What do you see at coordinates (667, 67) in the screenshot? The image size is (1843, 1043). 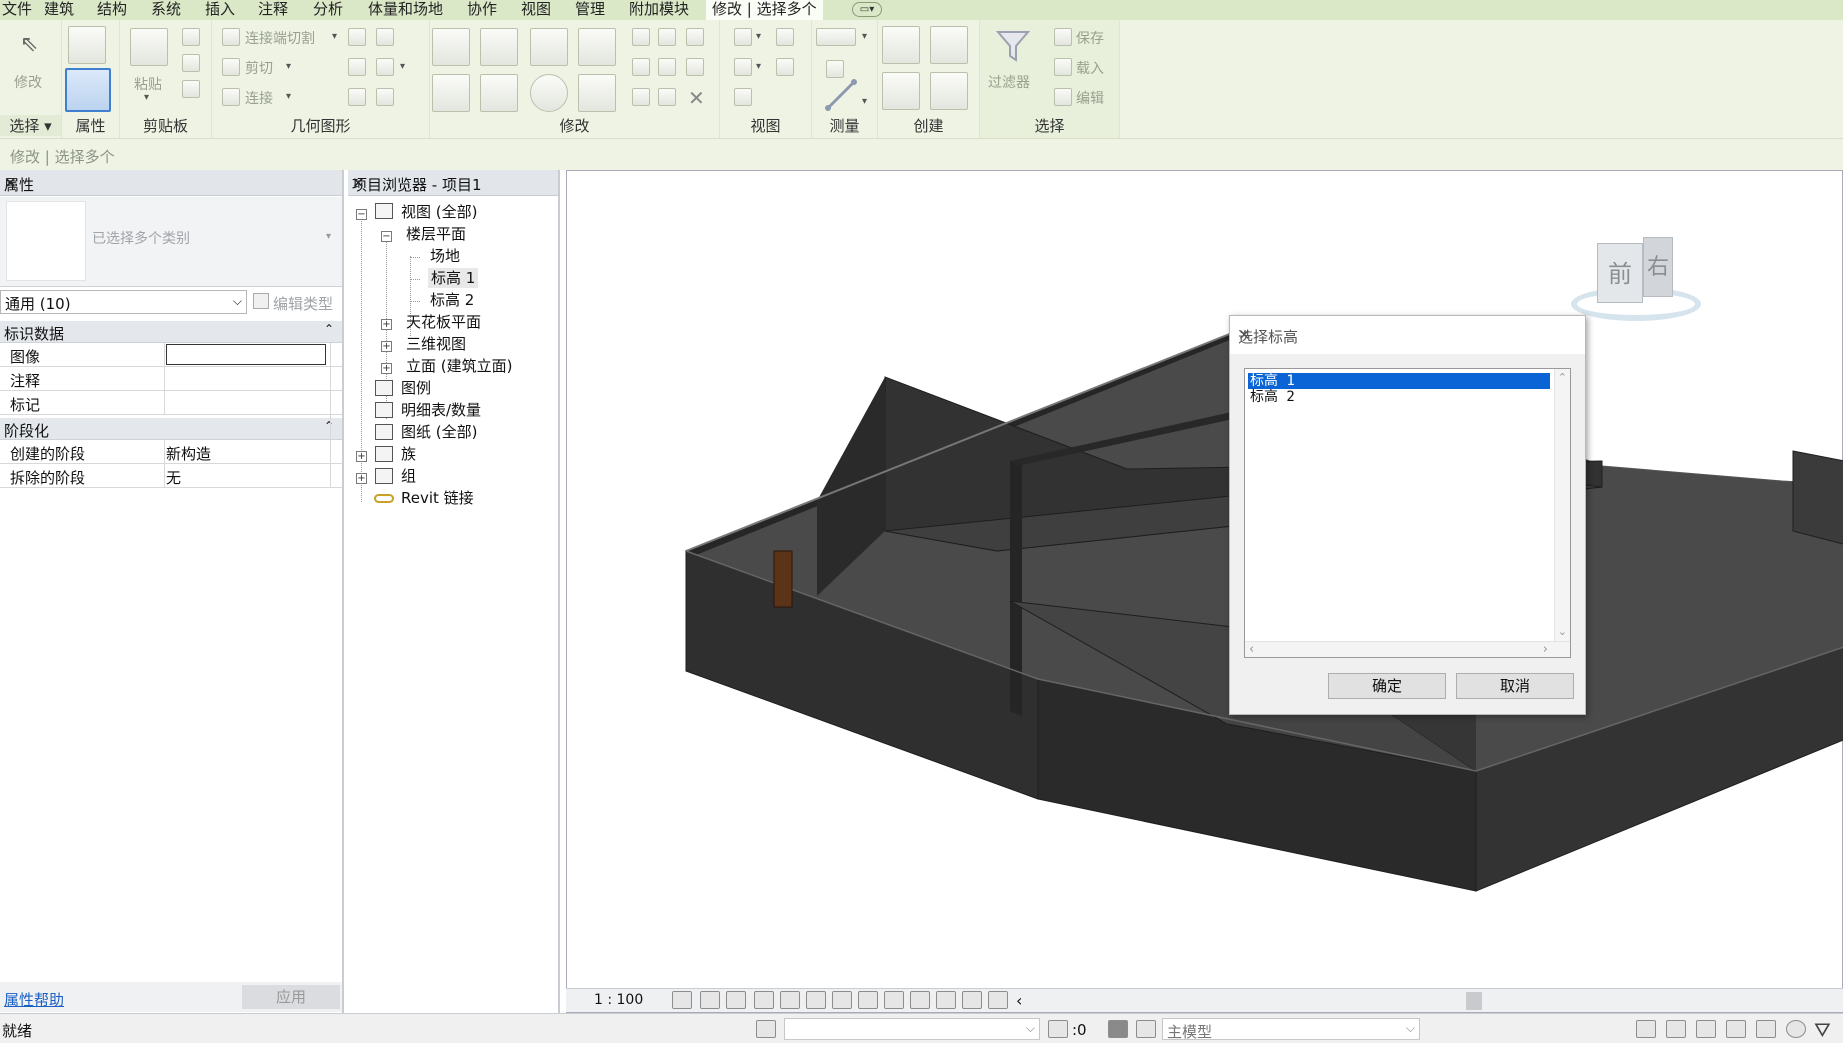 I see `scale-icon` at bounding box center [667, 67].